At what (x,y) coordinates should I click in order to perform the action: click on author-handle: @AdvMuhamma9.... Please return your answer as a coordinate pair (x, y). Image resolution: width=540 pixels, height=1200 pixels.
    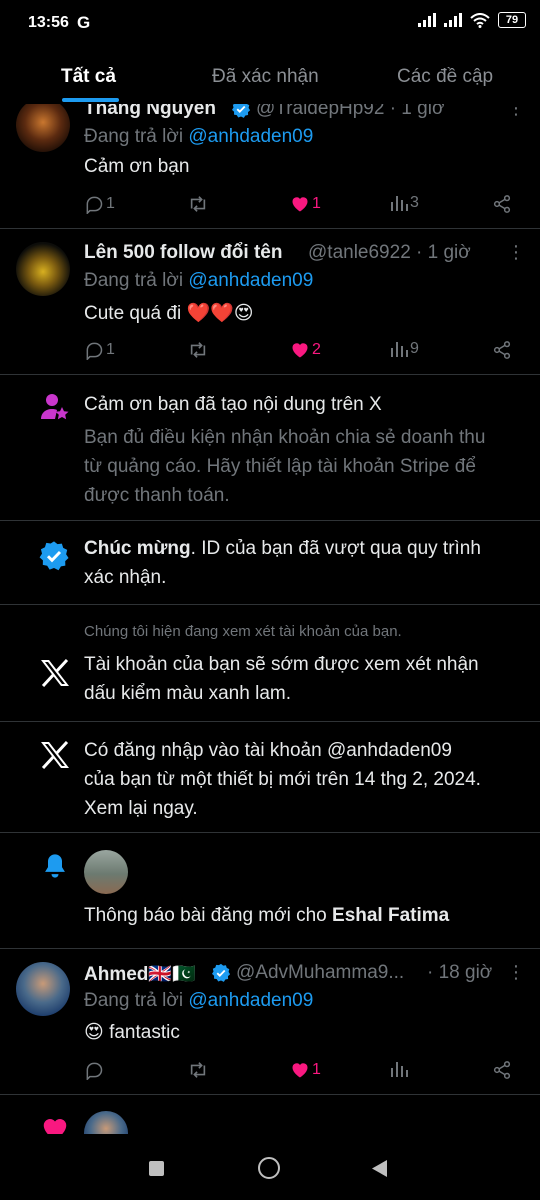
    Looking at the image, I should click on (320, 972).